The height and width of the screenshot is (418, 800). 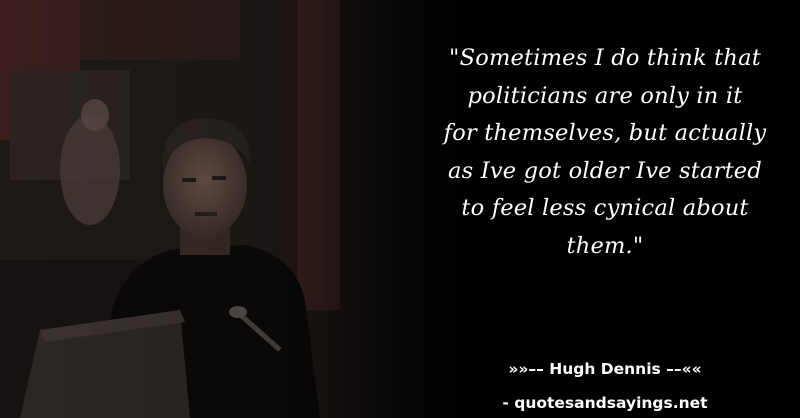 I want to click on quote-line: them.", so click(x=605, y=245).